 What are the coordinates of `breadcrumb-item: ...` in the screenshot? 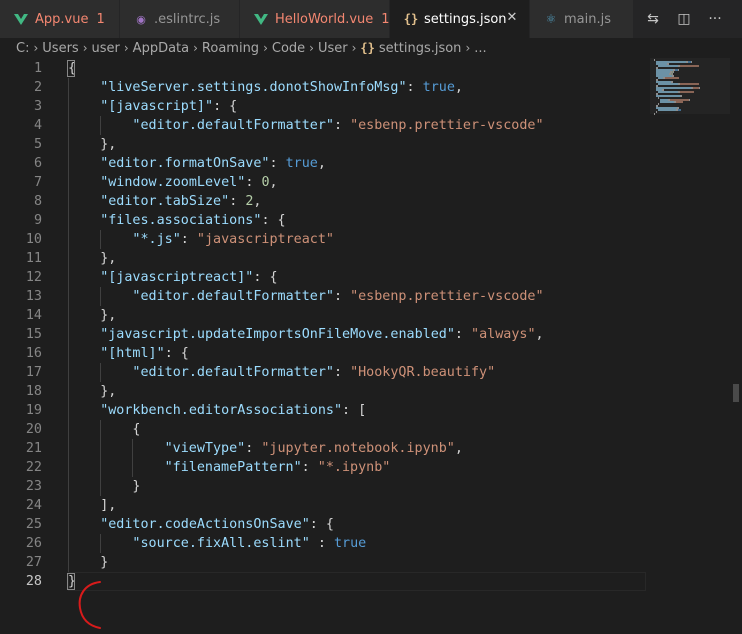 It's located at (480, 48).